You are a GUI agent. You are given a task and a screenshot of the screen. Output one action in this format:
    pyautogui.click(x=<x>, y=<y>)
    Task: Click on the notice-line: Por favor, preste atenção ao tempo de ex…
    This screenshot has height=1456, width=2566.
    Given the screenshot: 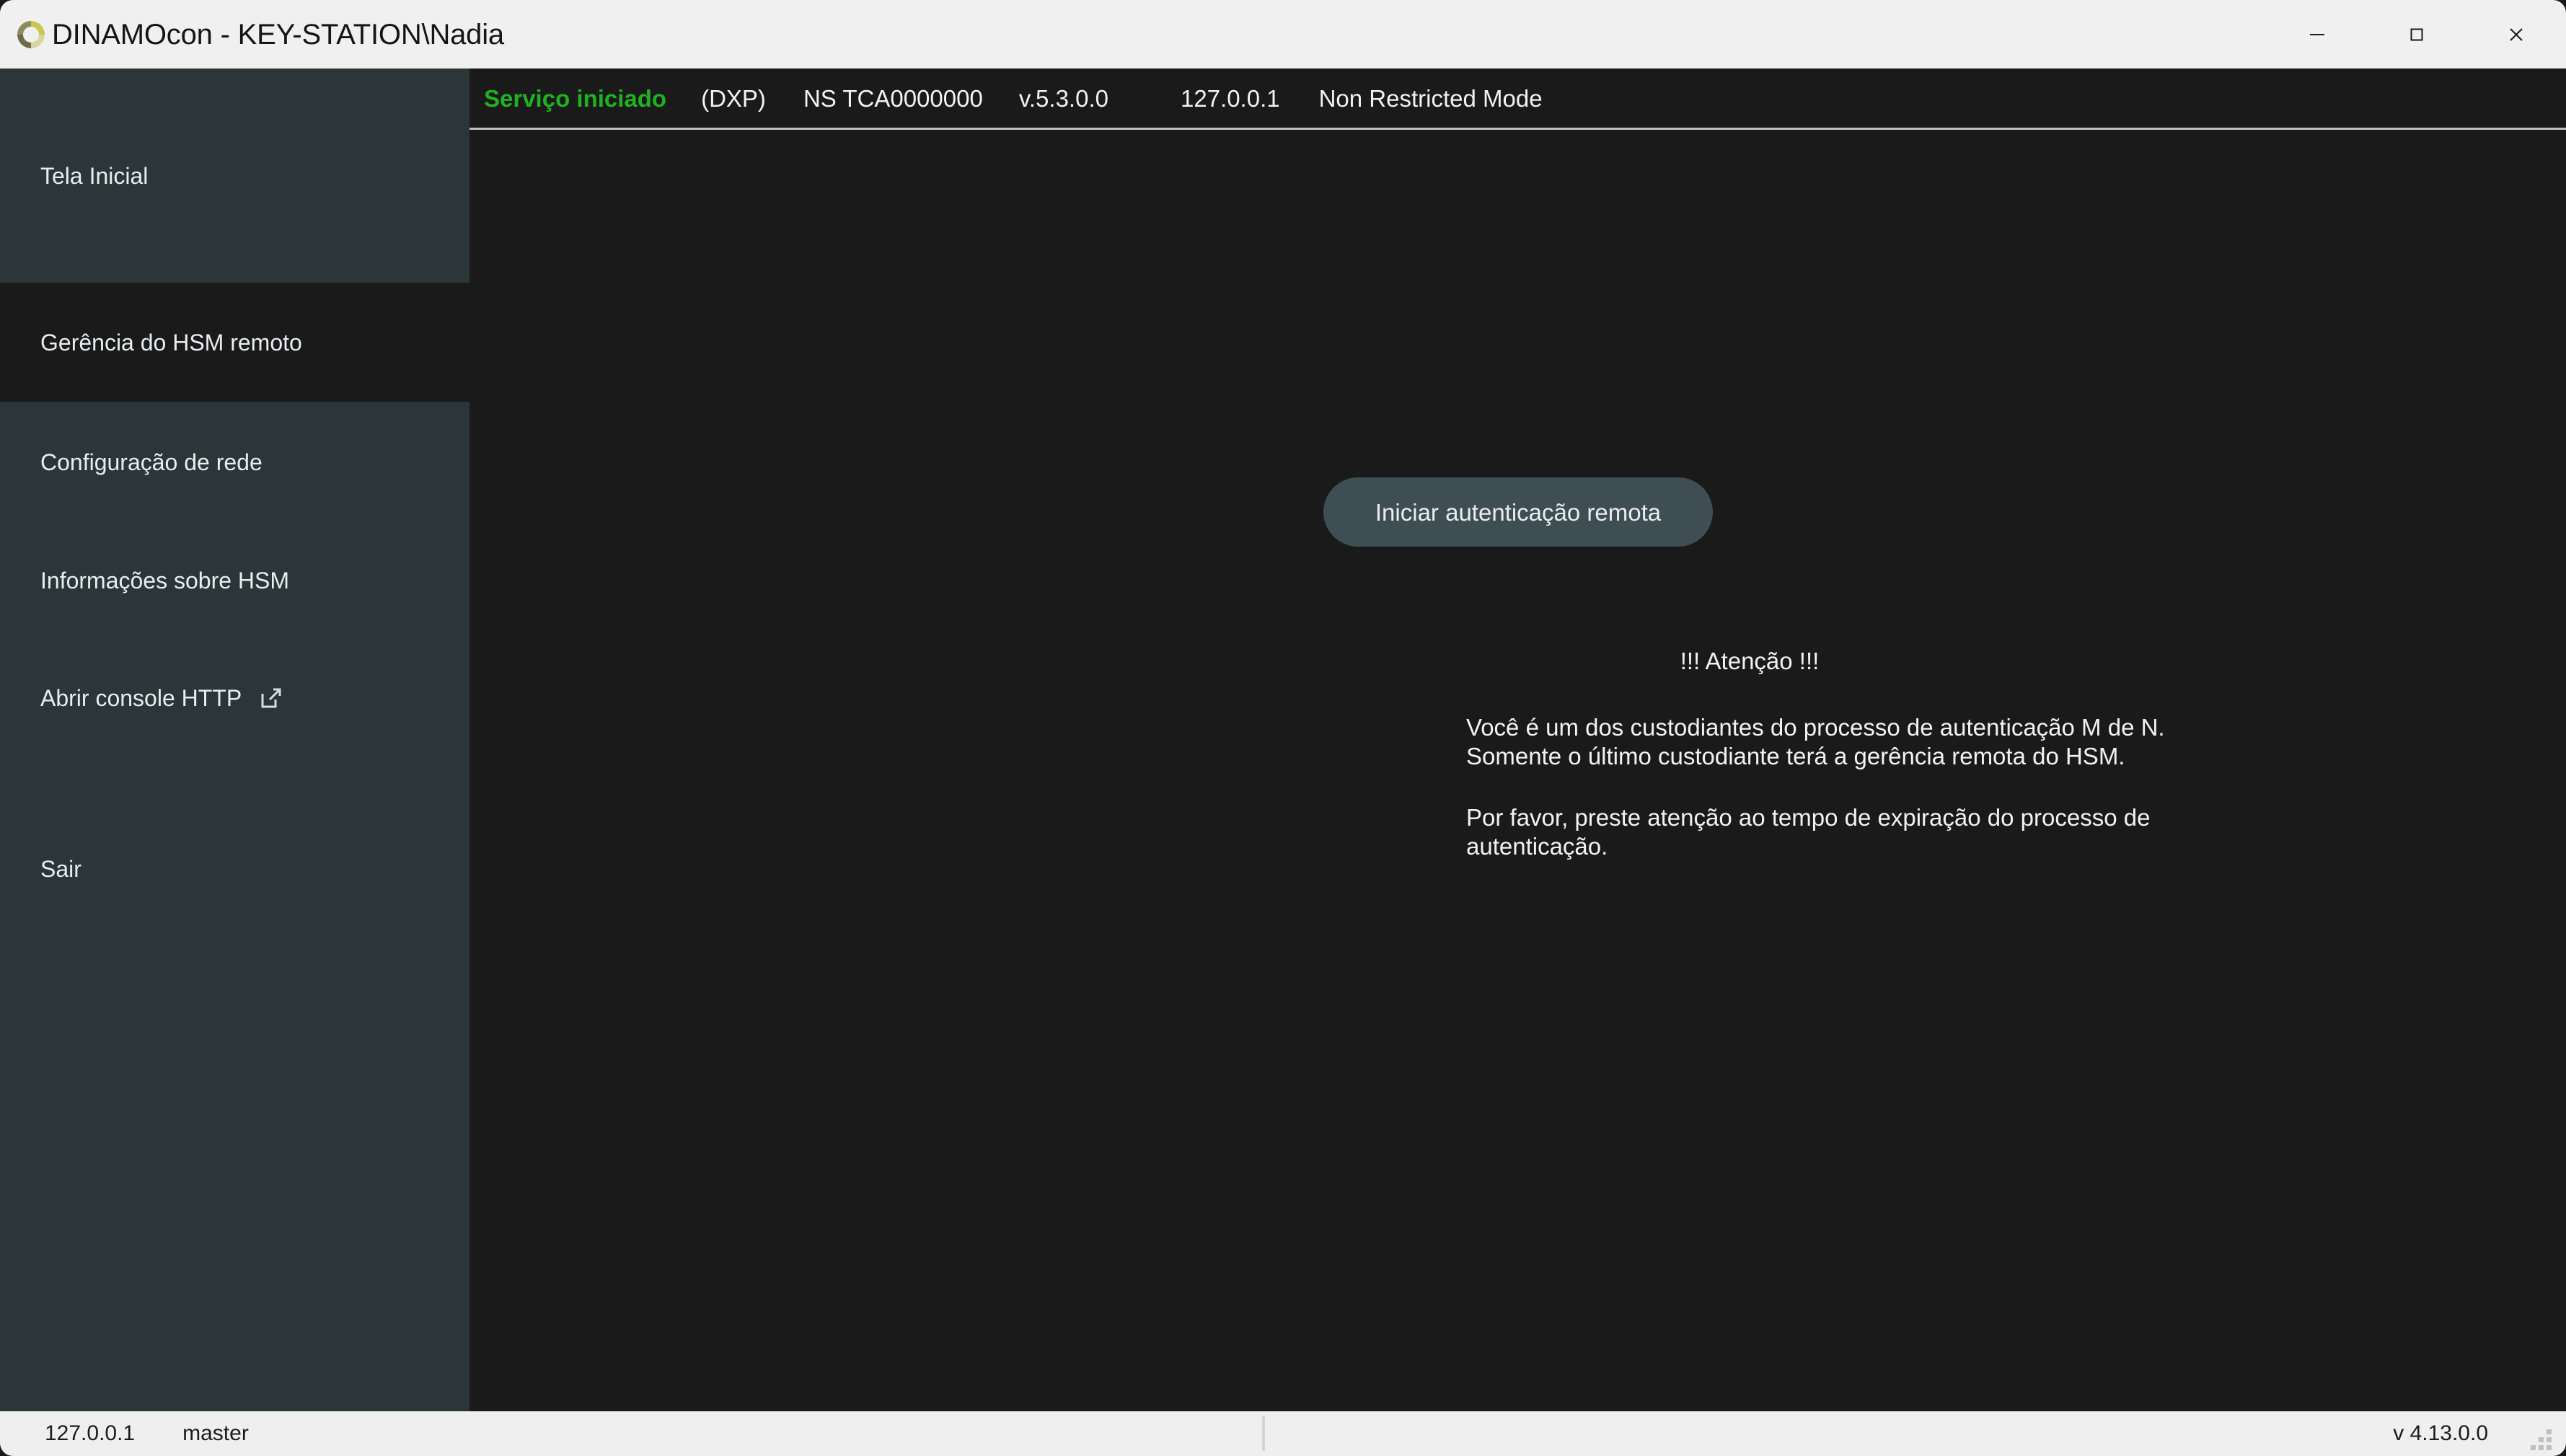 What is the action you would take?
    pyautogui.click(x=1808, y=817)
    